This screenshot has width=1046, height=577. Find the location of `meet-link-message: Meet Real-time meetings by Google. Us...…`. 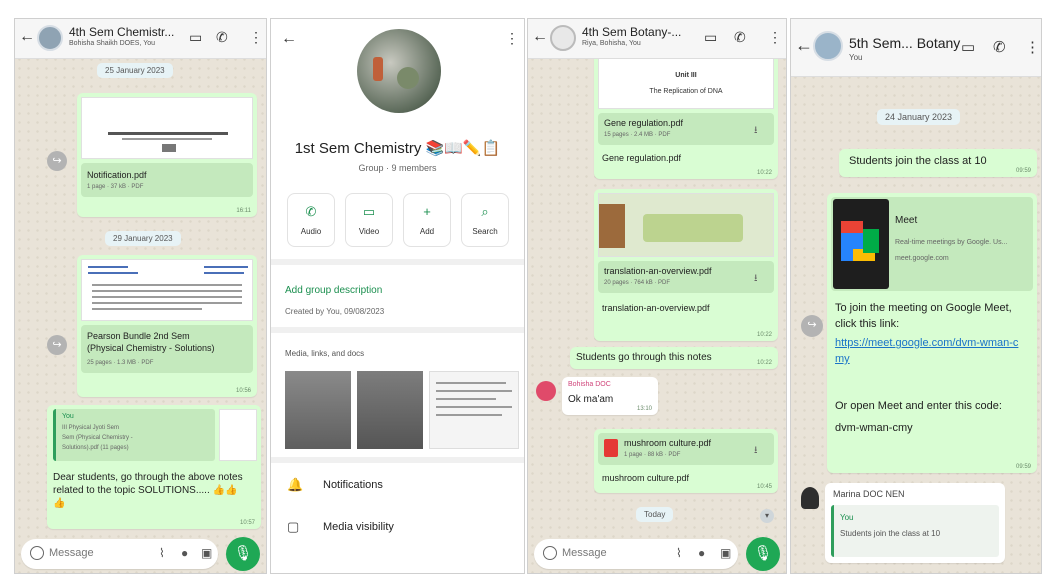

meet-link-message: Meet Real-time meetings by Google. Us...… is located at coordinates (932, 333).